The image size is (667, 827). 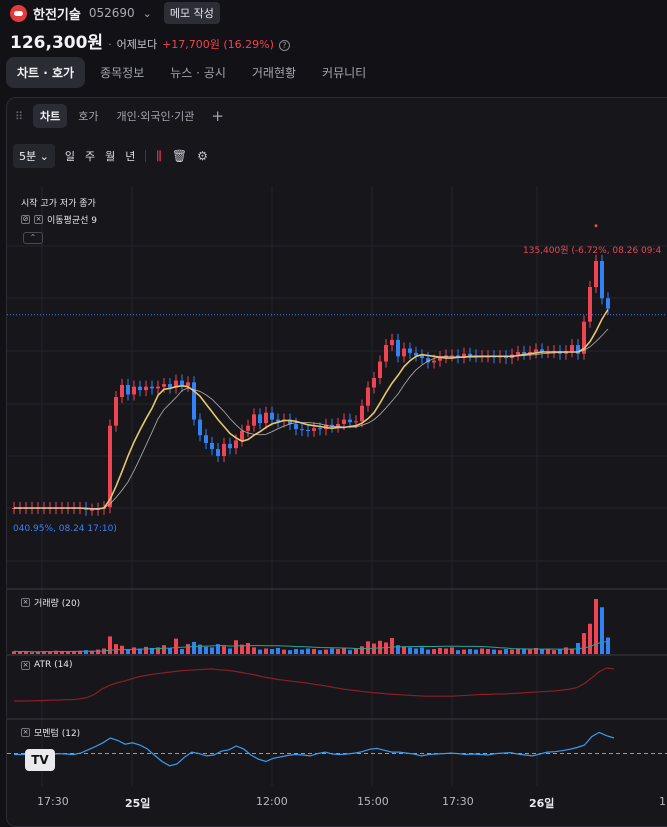 I want to click on timeframe-month: 월, so click(x=110, y=156).